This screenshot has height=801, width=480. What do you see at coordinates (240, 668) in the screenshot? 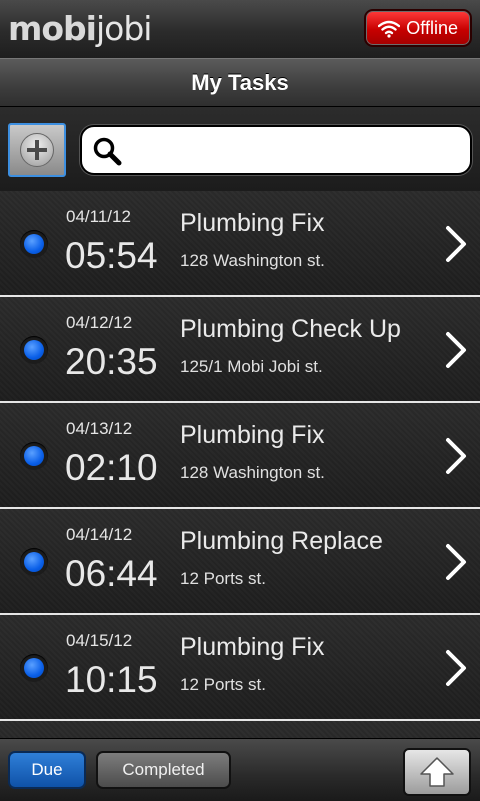
I see `task-row: 04/15/12 10:15 Plumbing Fix 12 Ports st.` at bounding box center [240, 668].